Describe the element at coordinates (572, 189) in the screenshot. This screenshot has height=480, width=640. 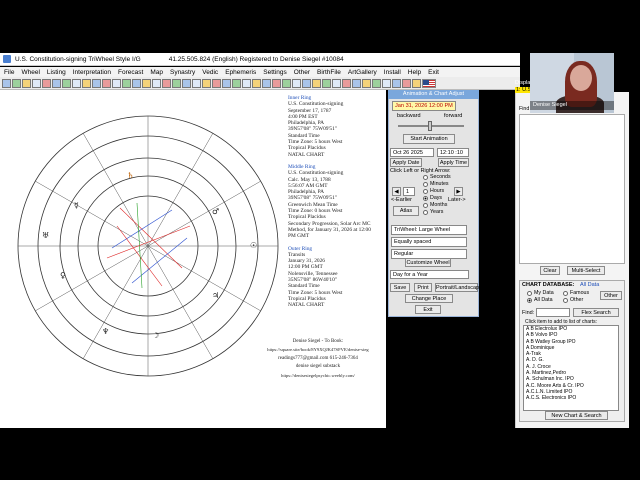
I see `selected-charts-list` at that location.